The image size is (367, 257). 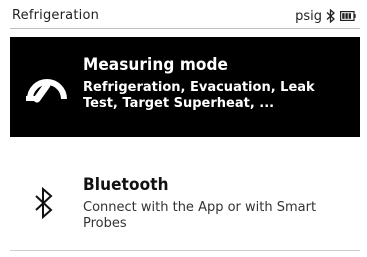 I want to click on pressure-unit: psig, so click(x=308, y=16).